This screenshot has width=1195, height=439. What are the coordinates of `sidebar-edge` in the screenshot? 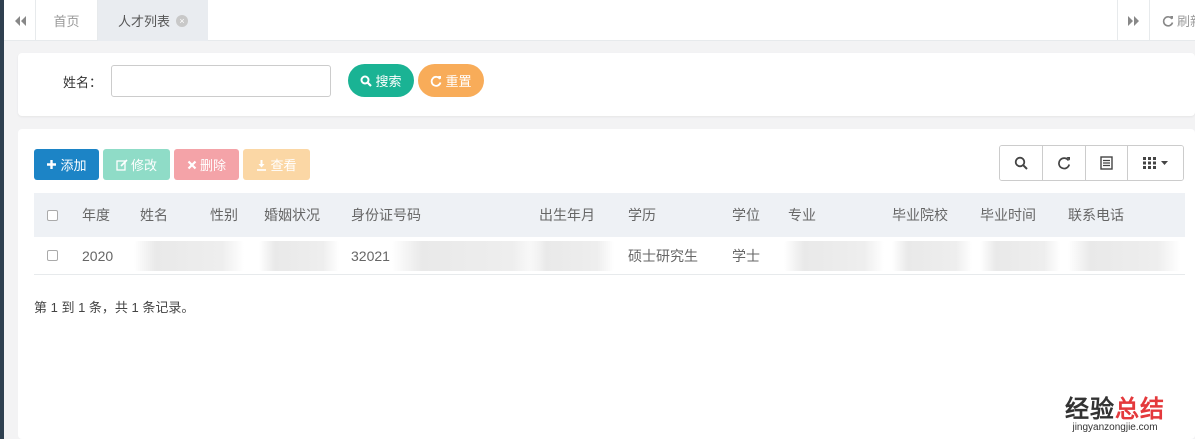 It's located at (2, 219).